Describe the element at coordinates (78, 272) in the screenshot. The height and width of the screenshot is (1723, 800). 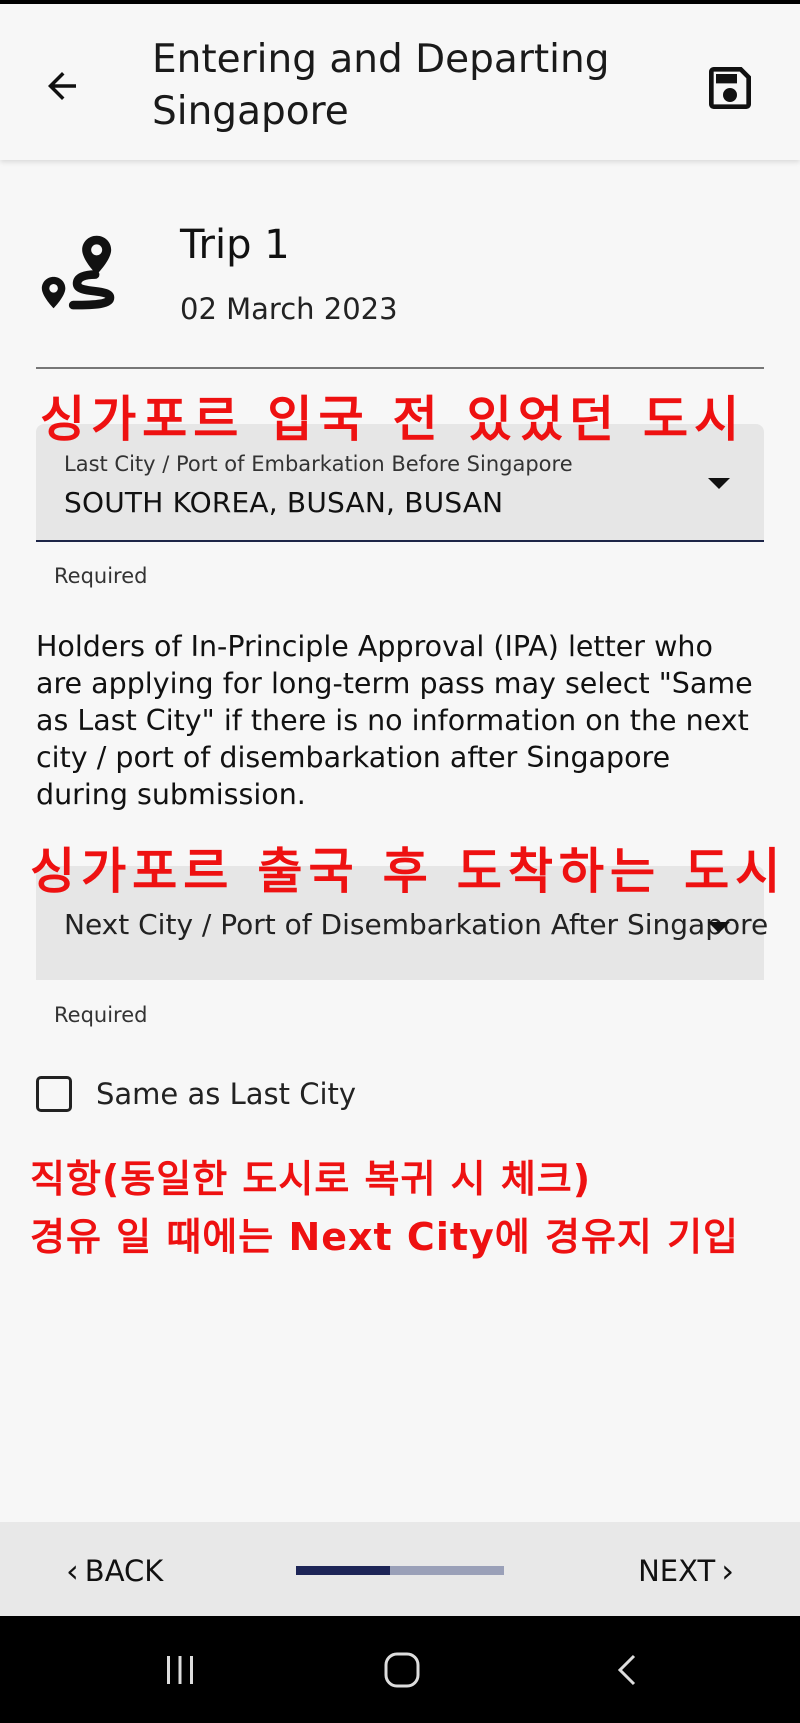
I see `route-icon` at that location.